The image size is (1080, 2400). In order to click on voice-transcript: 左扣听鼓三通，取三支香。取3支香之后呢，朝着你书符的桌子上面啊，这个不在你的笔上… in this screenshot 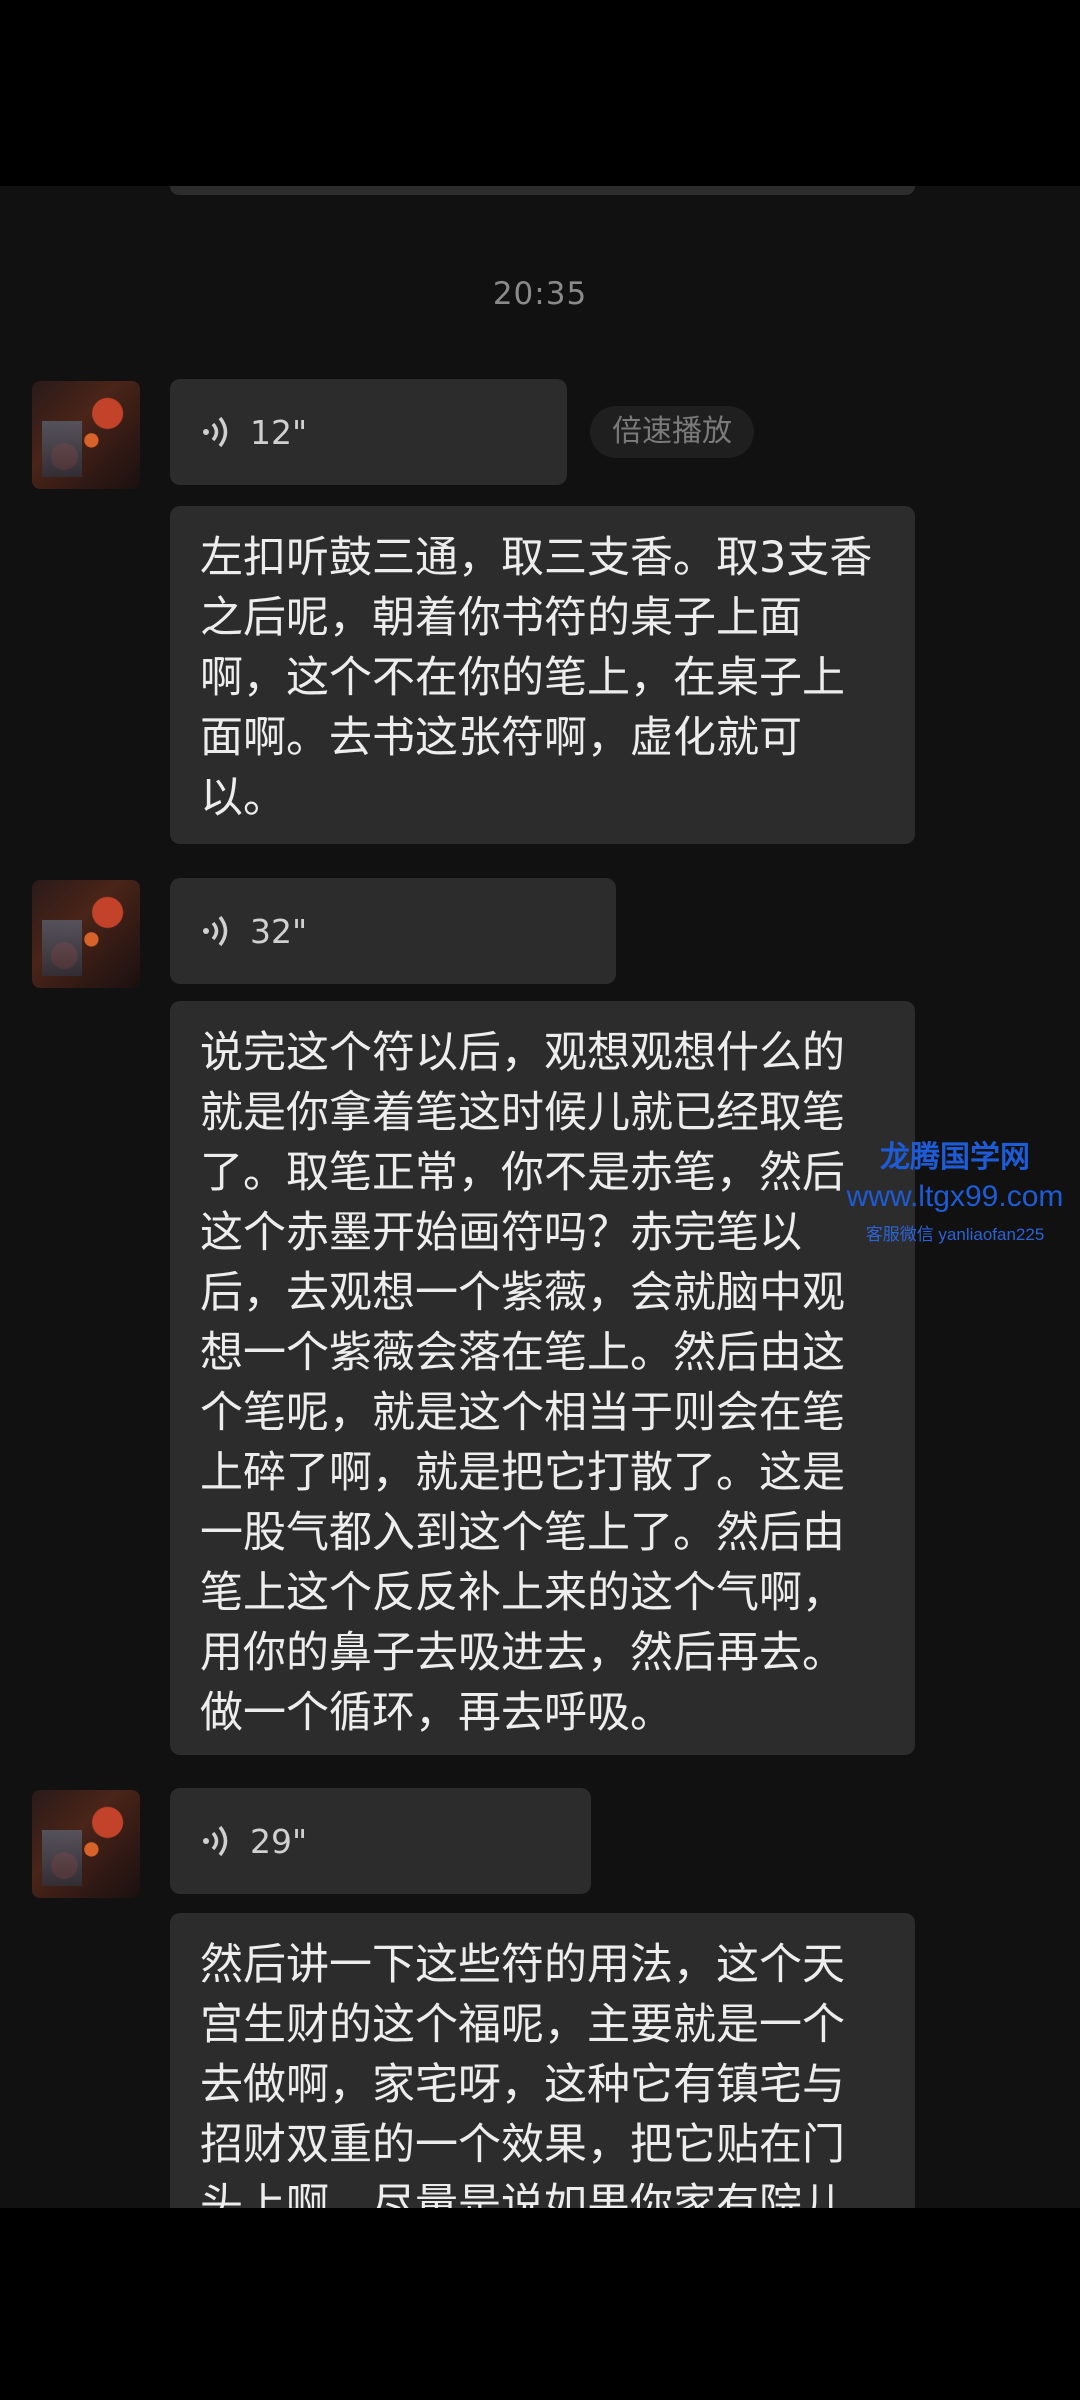, I will do `click(542, 675)`.